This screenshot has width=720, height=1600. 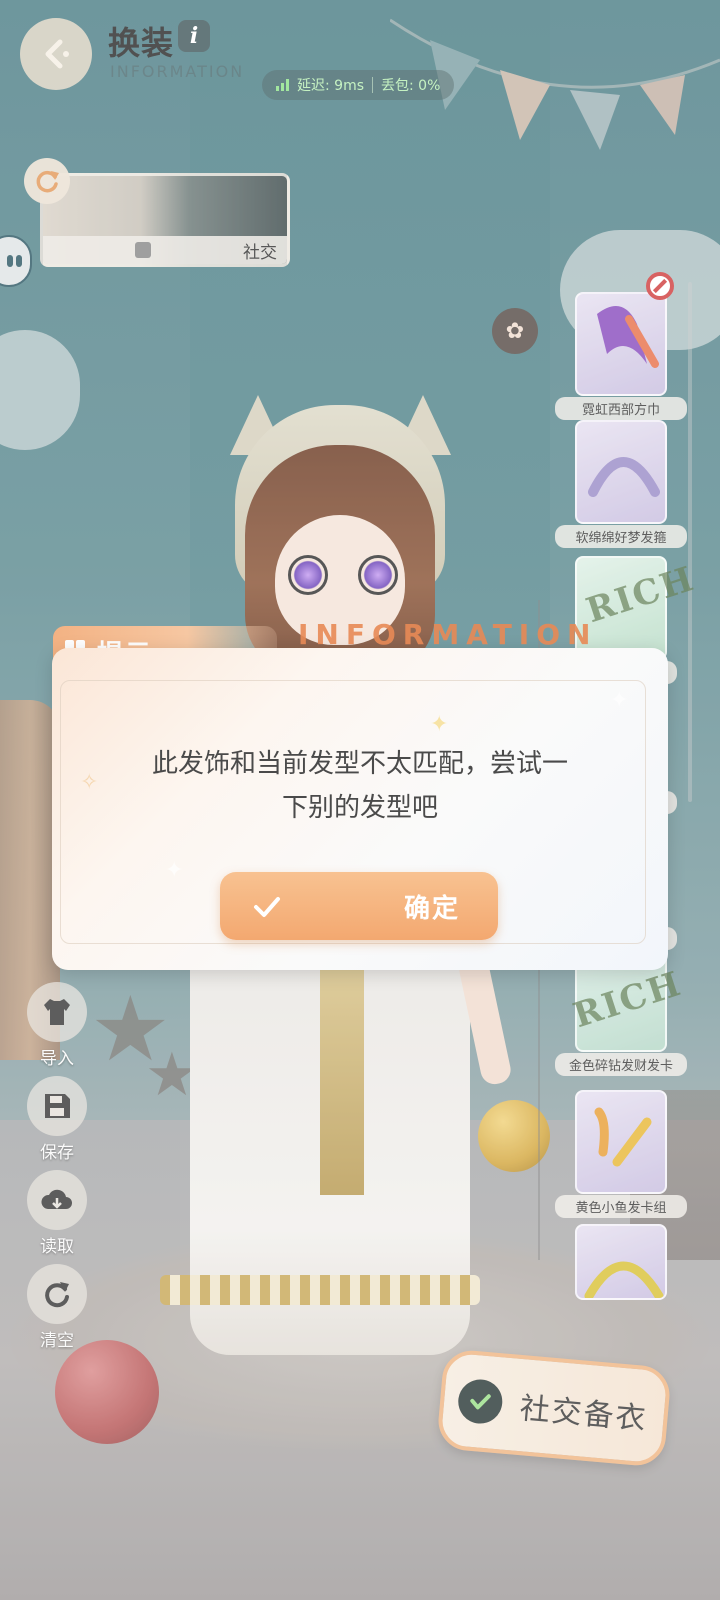 I want to click on dialog-message-line: 下别的发型吧, so click(x=359, y=808).